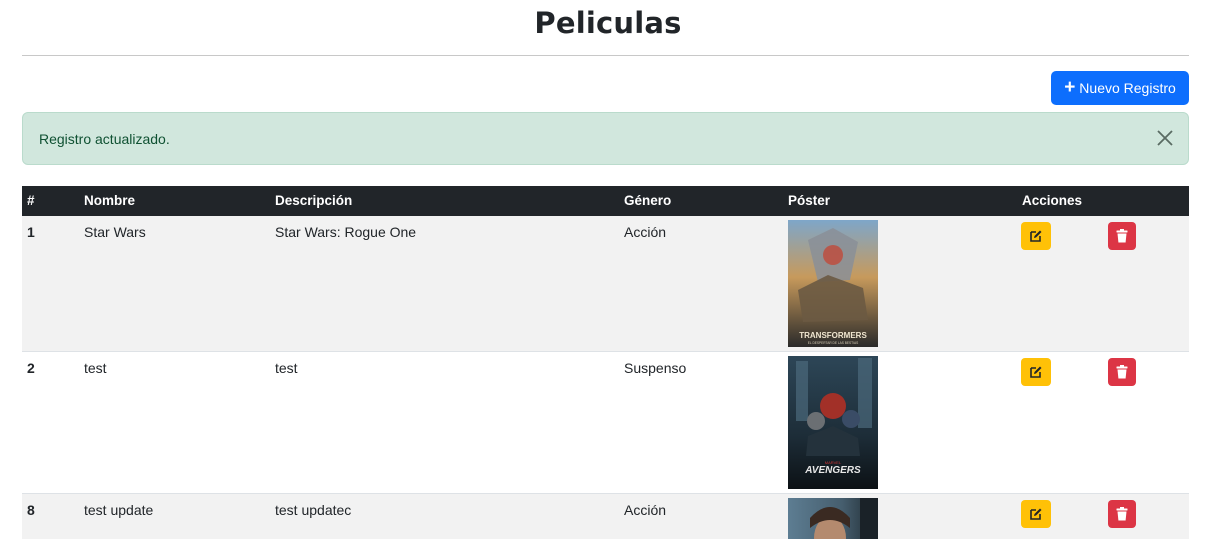 This screenshot has height=539, width=1216. I want to click on poster-title: AVENGERS, so click(832, 470).